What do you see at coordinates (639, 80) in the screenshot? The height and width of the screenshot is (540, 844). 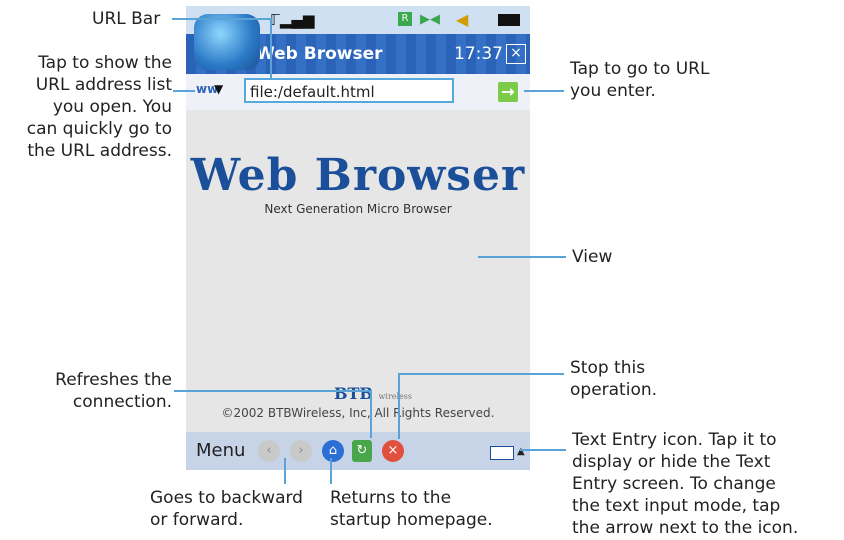 I see `callout-go-url: Tap to go to URL you enter.` at bounding box center [639, 80].